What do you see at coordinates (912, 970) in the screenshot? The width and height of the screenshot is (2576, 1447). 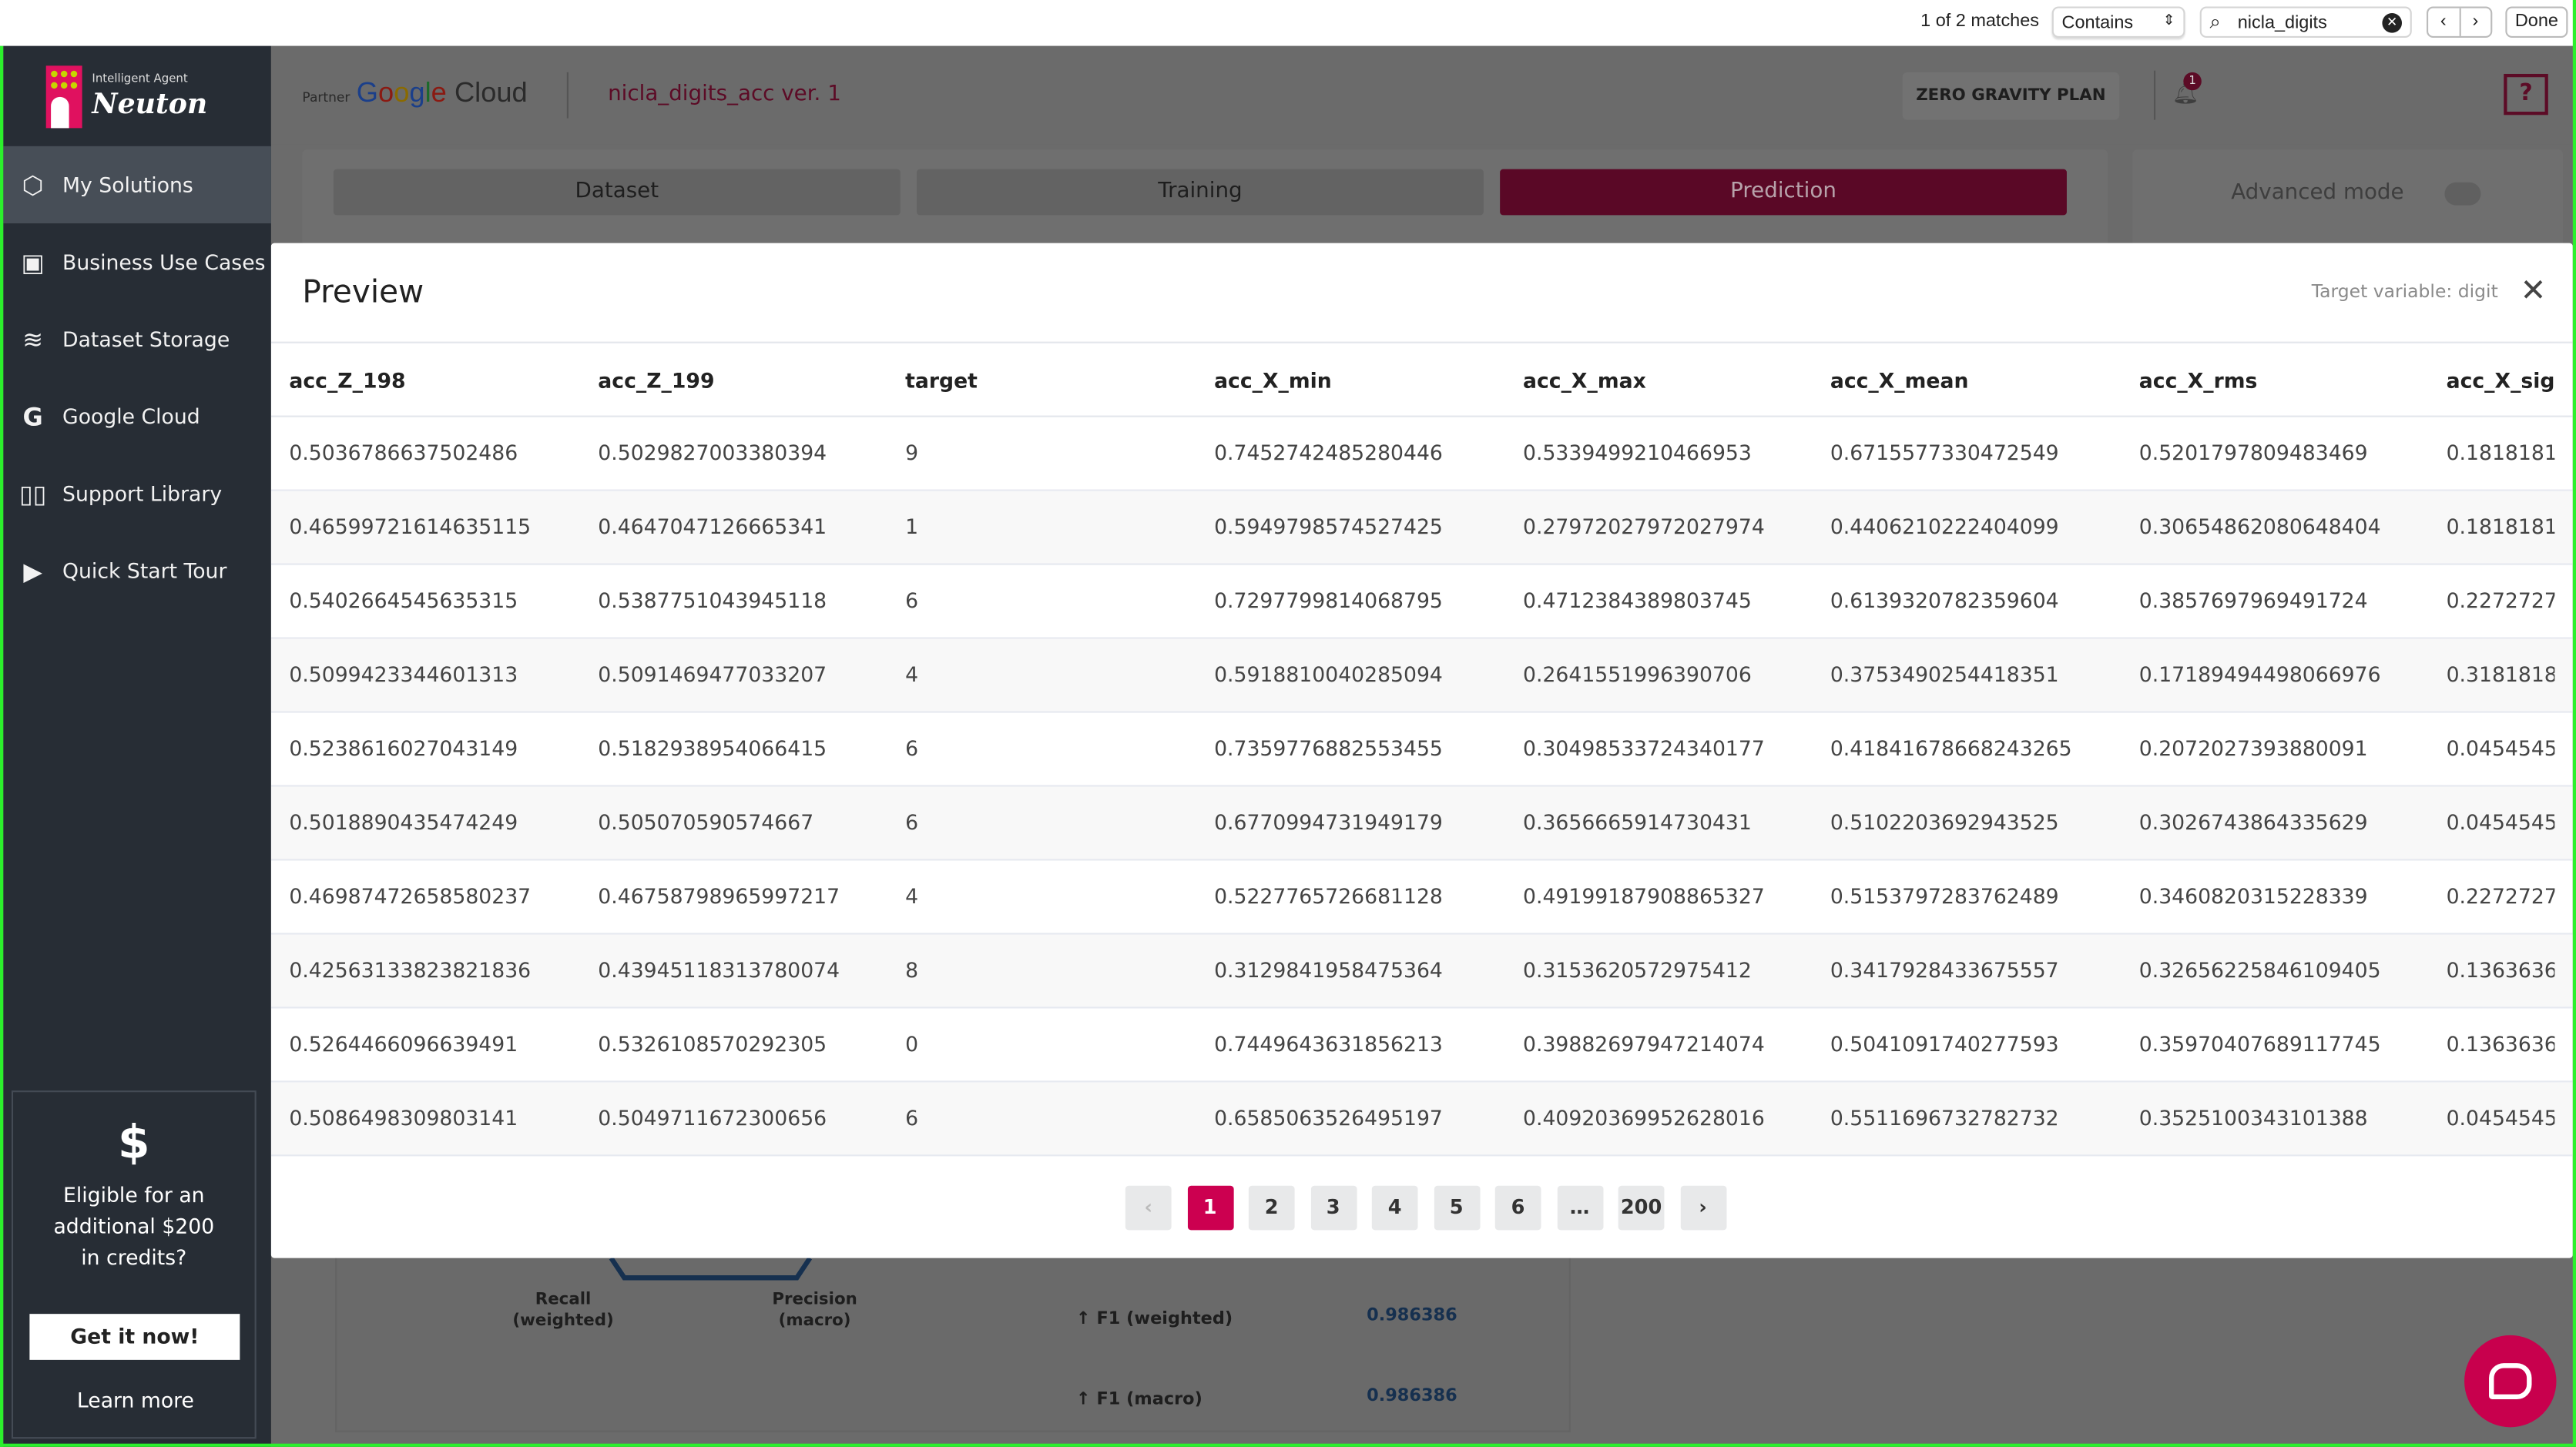 I see `table-cell: 8` at bounding box center [912, 970].